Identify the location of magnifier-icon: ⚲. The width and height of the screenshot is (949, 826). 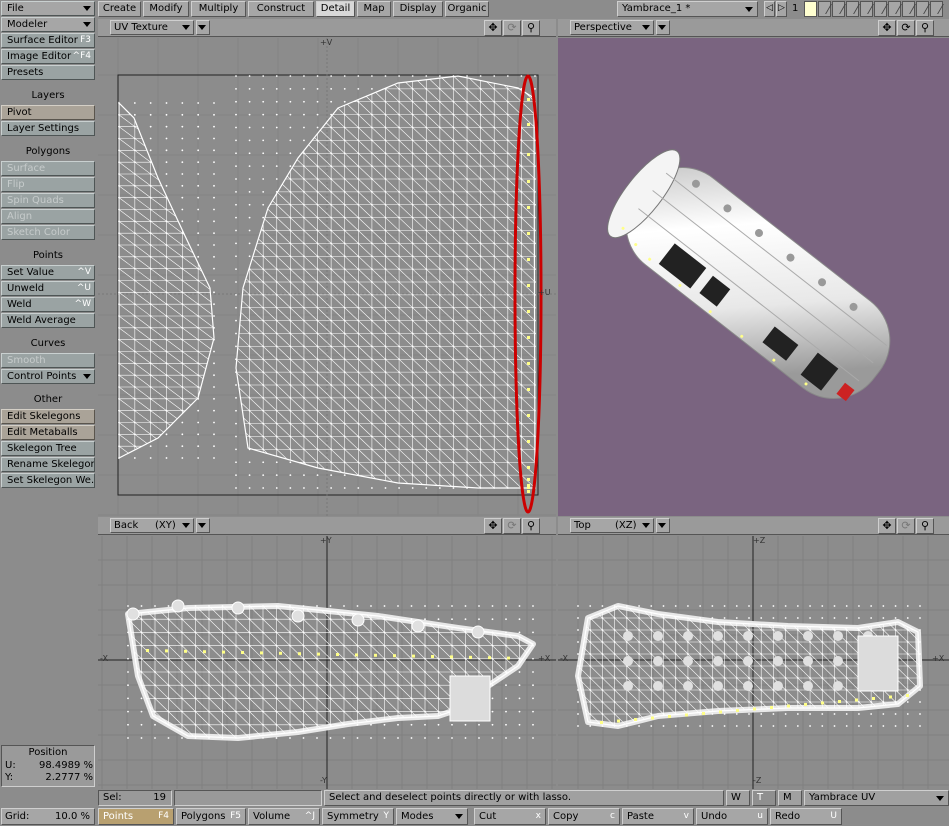
(925, 525).